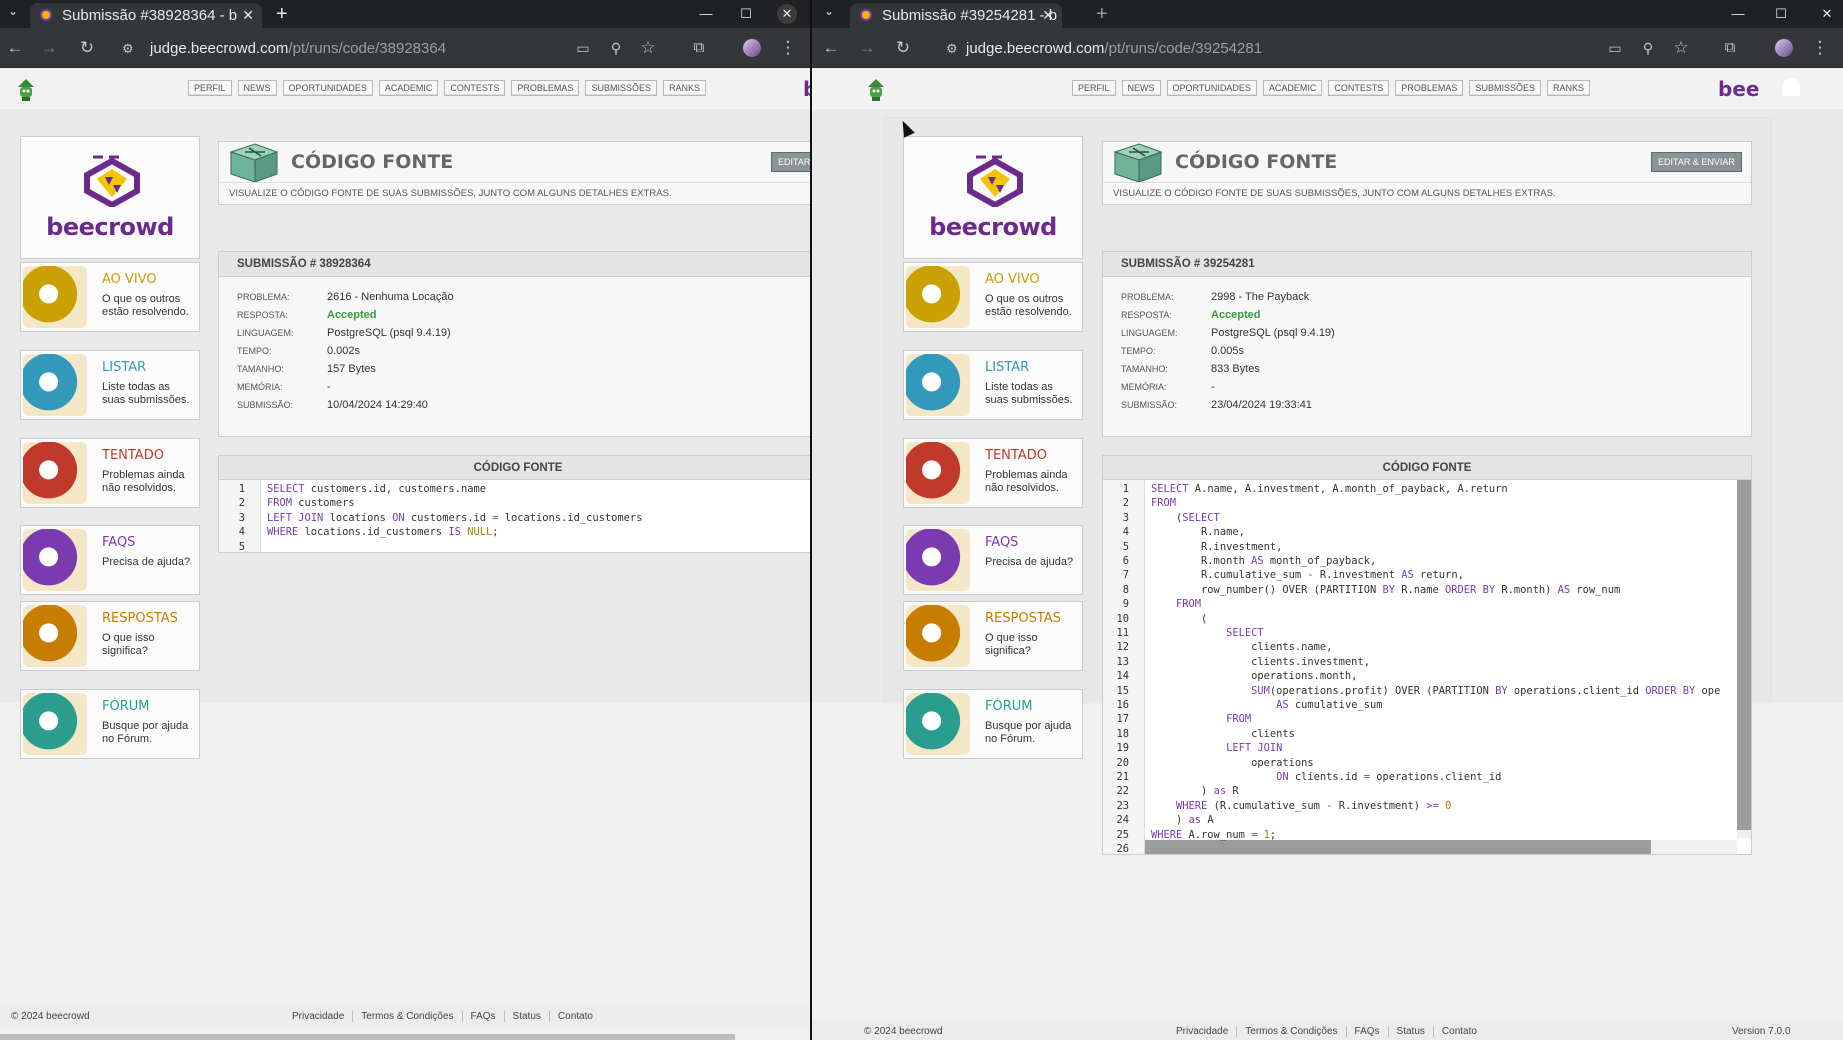 Image resolution: width=1843 pixels, height=1040 pixels. Describe the element at coordinates (146, 15) in the screenshot. I see `browser-tab: Submissão #38928364 - b ✕` at that location.